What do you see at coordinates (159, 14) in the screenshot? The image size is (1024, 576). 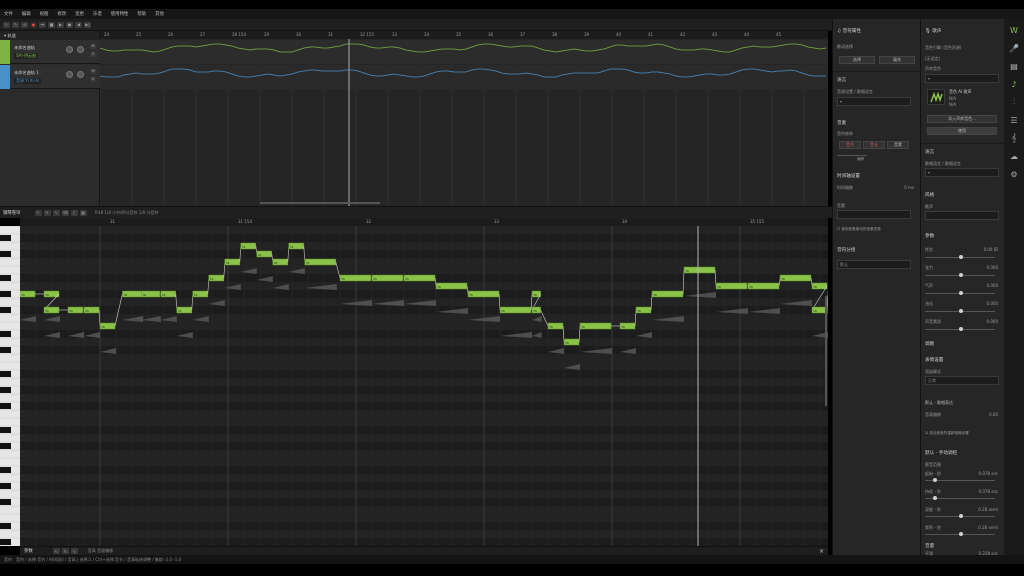 I see `menu-item: 其他` at bounding box center [159, 14].